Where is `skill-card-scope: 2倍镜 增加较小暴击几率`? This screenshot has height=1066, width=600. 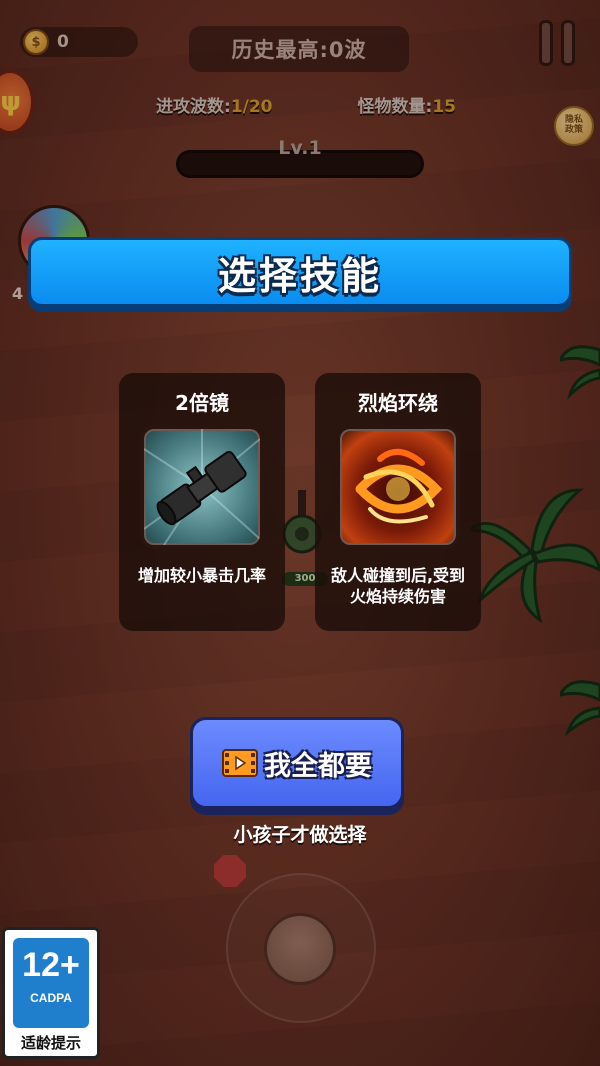
skill-card-scope: 2倍镜 增加较小暴击几率 is located at coordinates (202, 502).